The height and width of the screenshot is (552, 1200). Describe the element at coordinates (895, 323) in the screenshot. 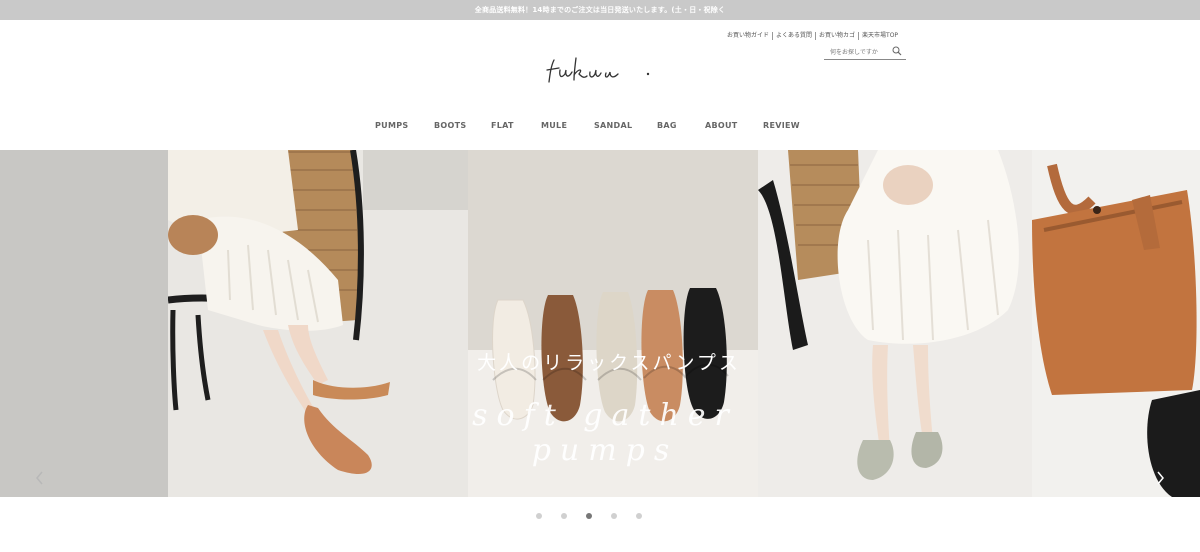

I see `slide-image-woman-skirt` at that location.